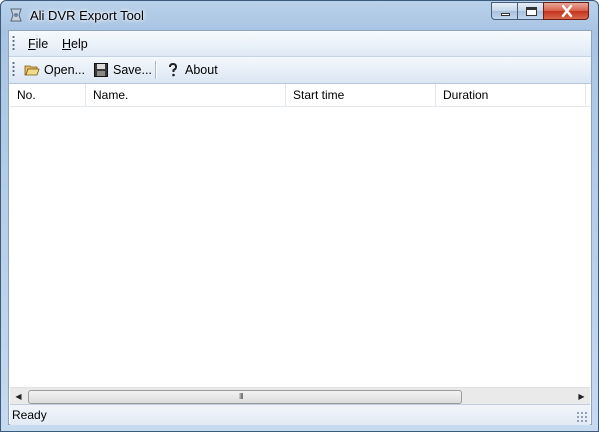  I want to click on maximize-icon, so click(531, 11).